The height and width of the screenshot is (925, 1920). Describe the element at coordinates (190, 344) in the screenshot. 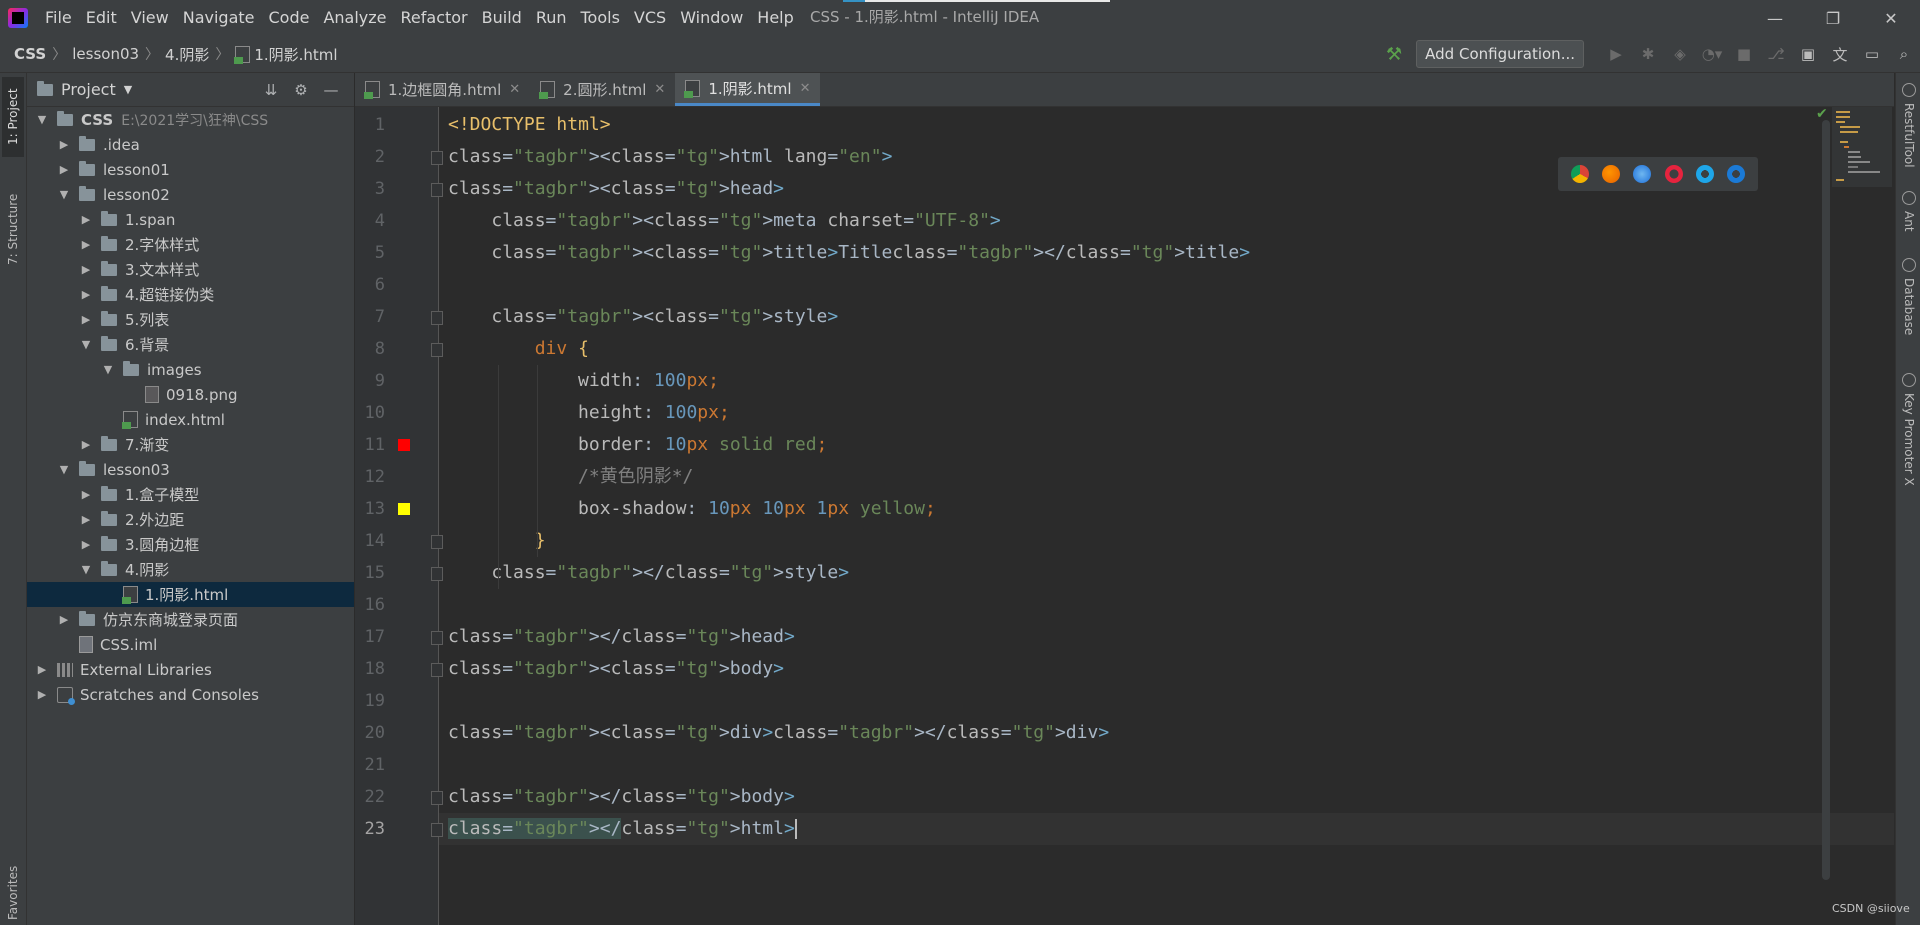

I see `tree-item: ▼ 6.背景` at that location.